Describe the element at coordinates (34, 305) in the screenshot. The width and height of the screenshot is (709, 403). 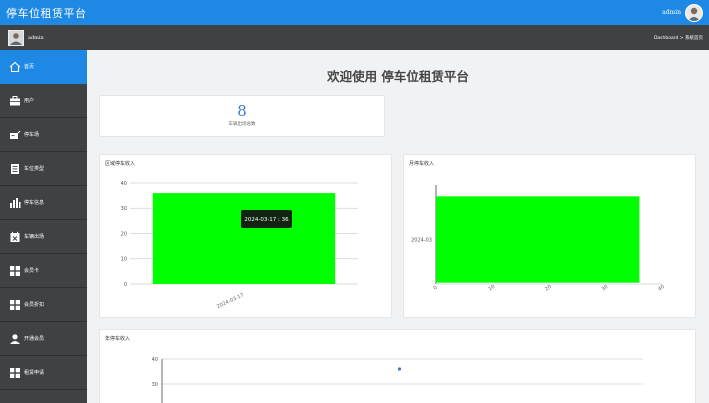
I see `sidebar-item-label: 会员折扣` at that location.